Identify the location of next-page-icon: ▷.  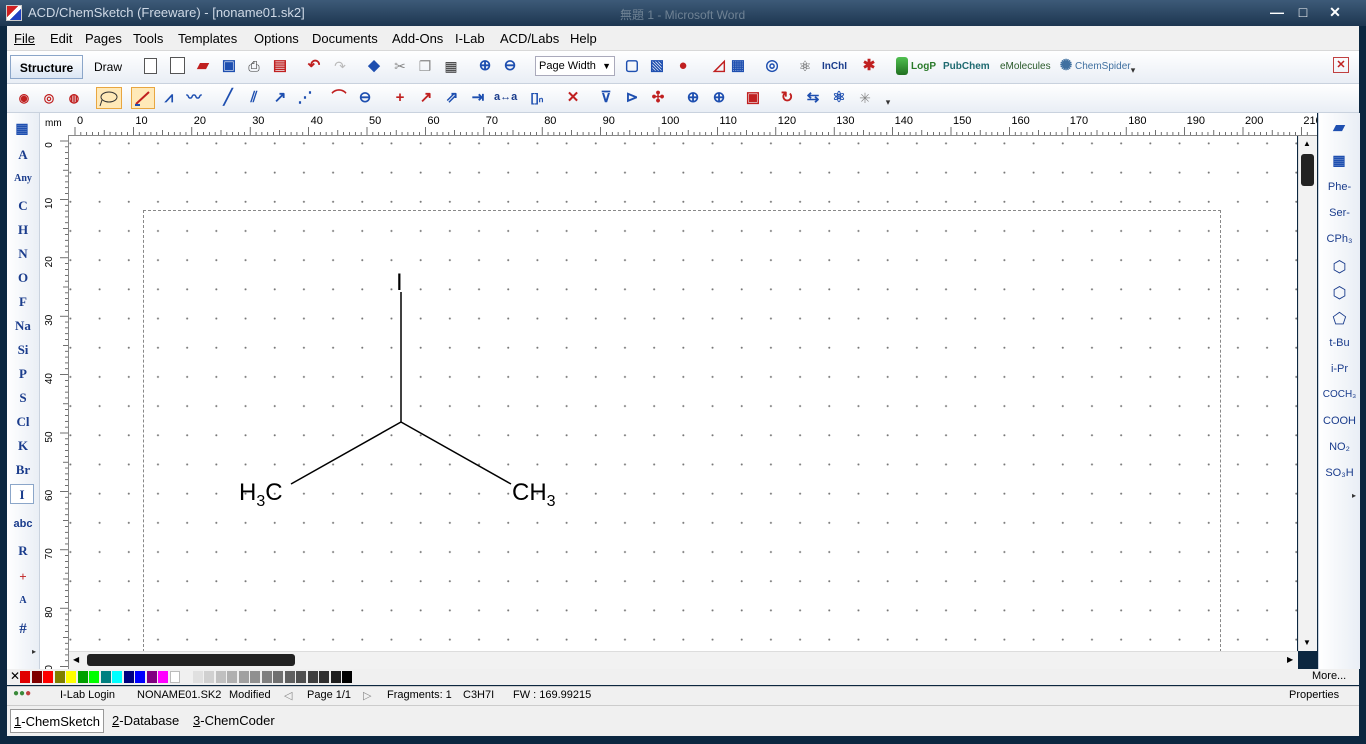
(367, 695).